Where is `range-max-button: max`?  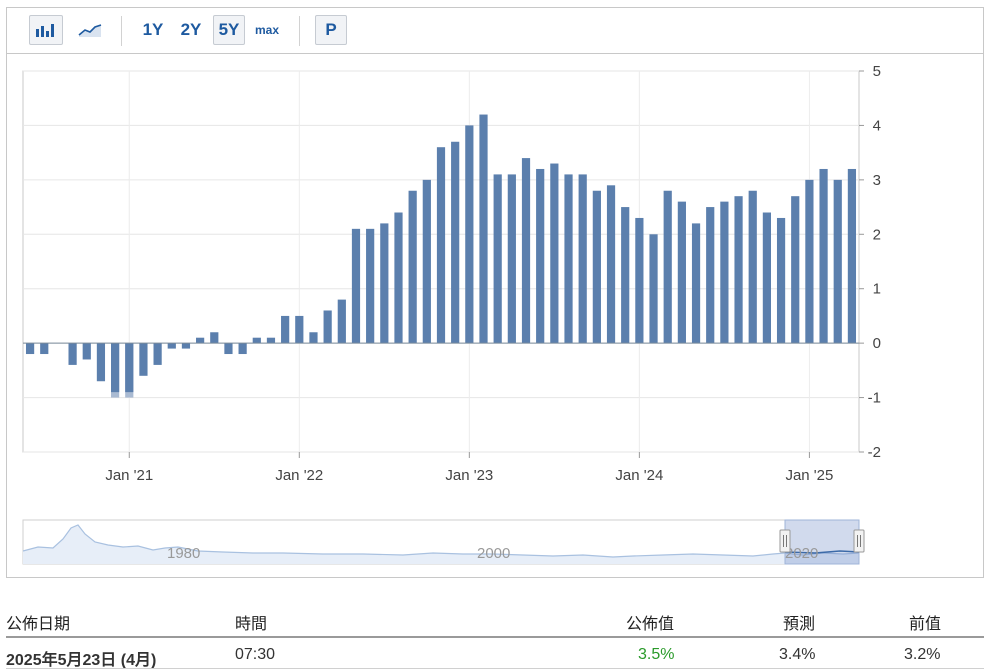 range-max-button: max is located at coordinates (267, 30).